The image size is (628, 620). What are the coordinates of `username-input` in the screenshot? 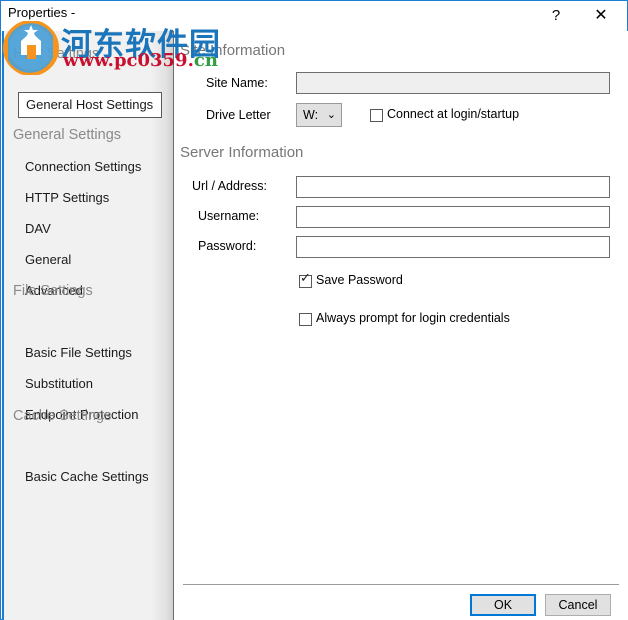 It's located at (453, 217).